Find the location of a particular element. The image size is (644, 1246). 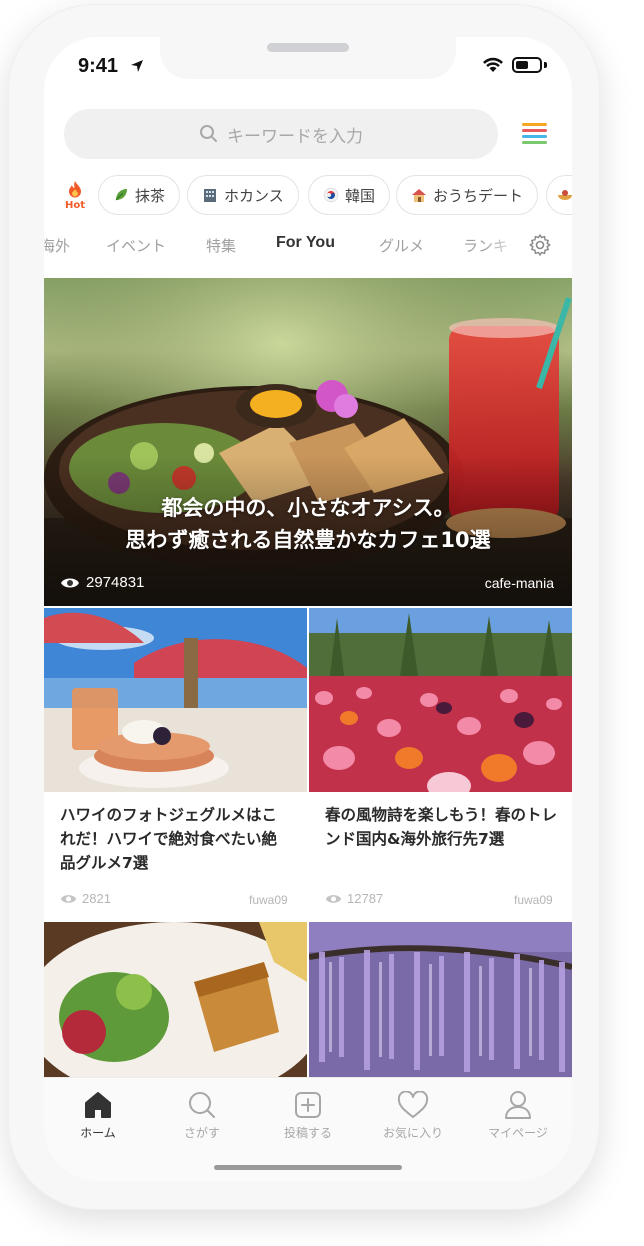

hotel-icon is located at coordinates (210, 195).